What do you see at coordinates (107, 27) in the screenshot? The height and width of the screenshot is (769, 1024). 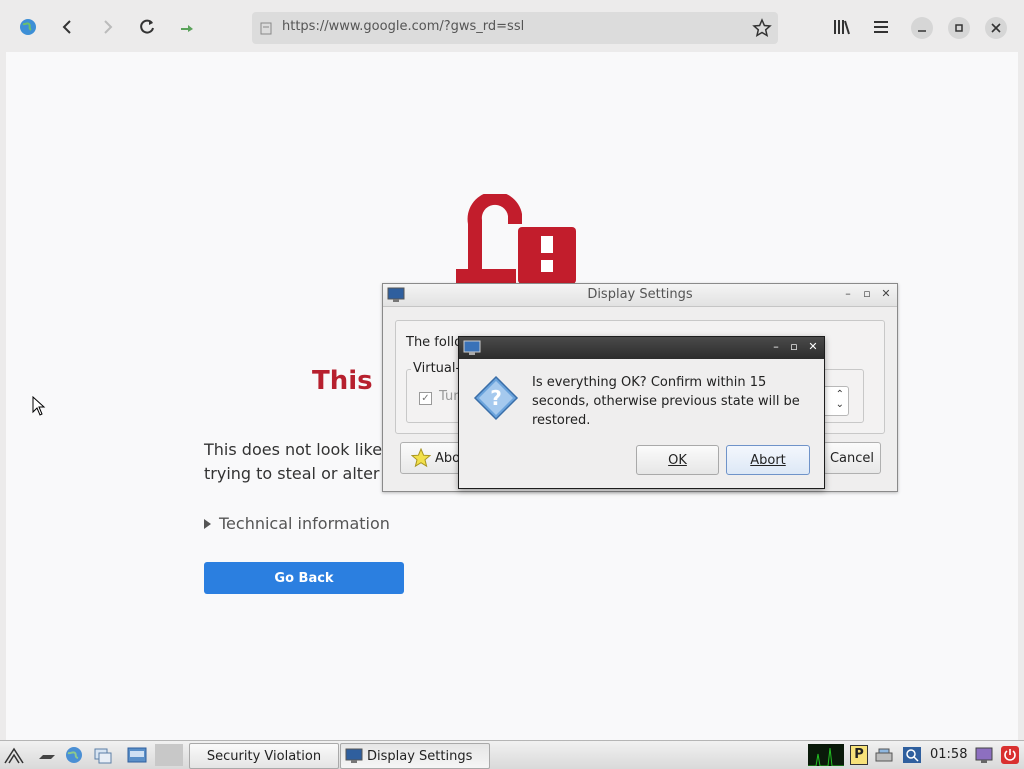 I see `forward-icon` at bounding box center [107, 27].